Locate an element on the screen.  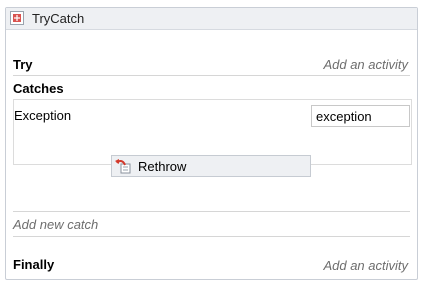
try-label: Try is located at coordinates (23, 64).